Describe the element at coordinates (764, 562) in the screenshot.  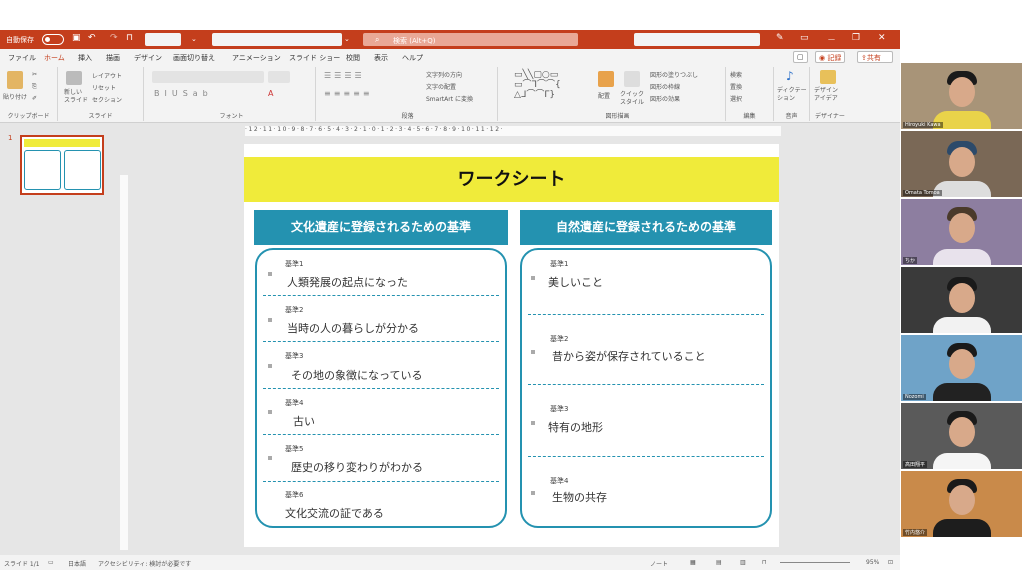
I see `slideshow-view-icon: ⊓` at that location.